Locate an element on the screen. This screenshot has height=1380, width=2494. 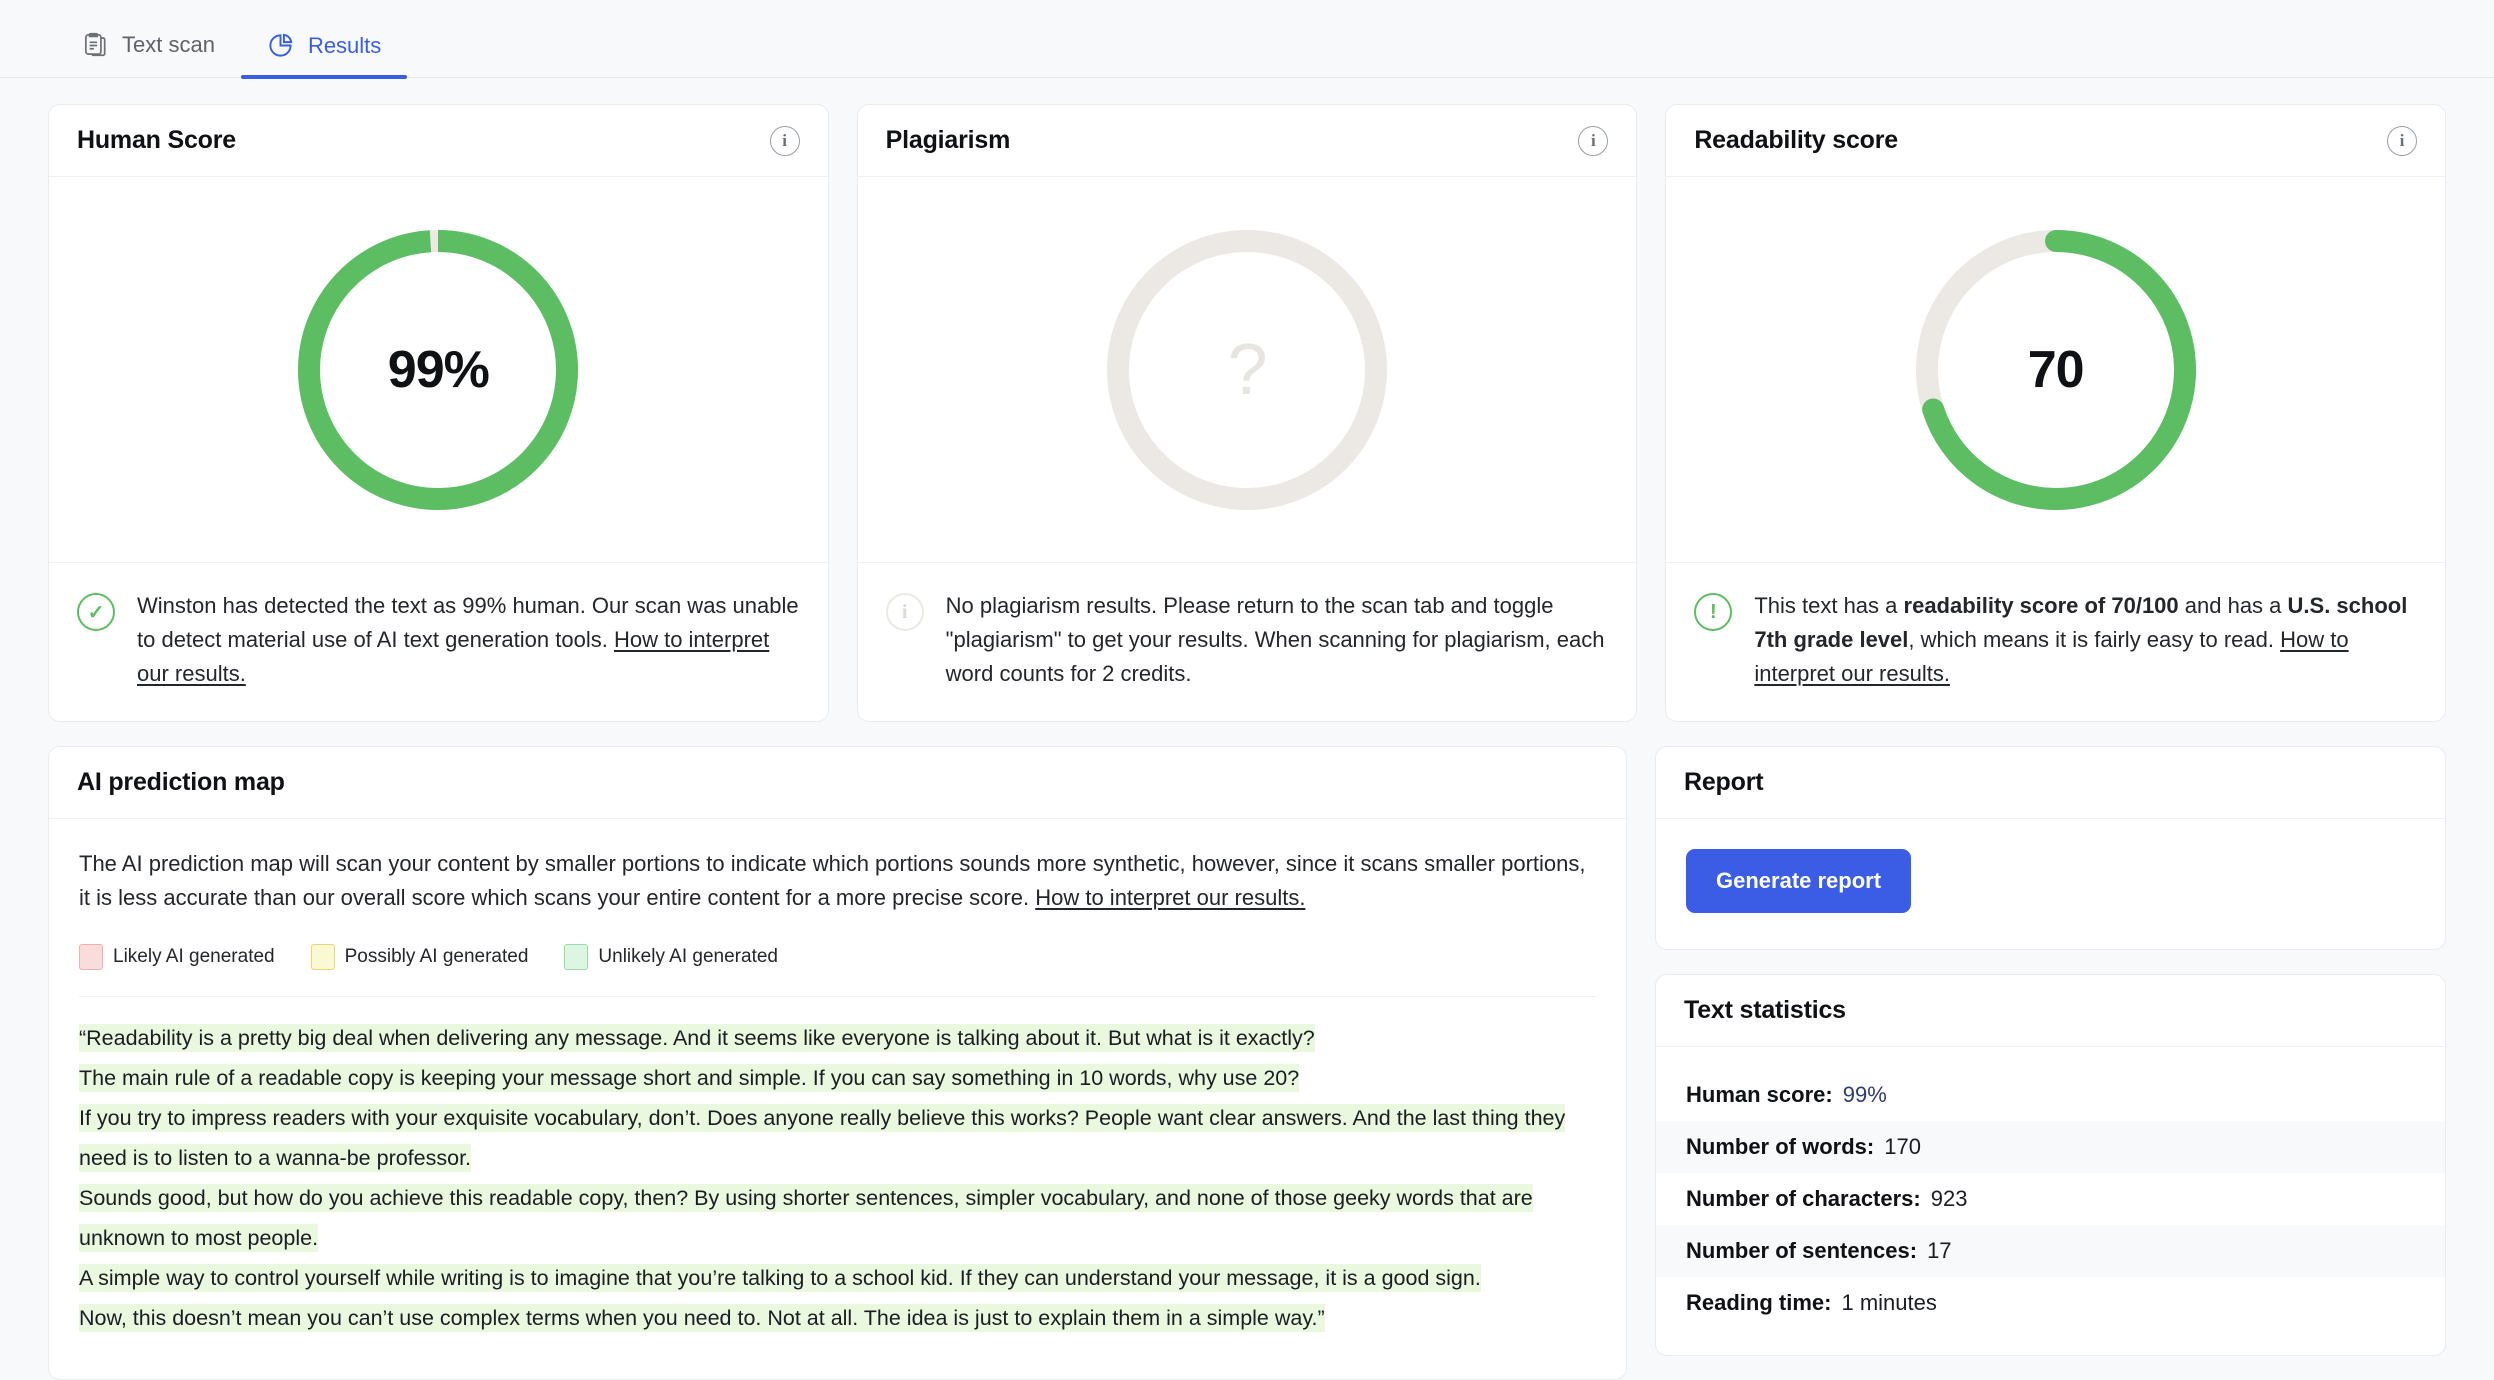
stat-row: Number of sentences: 17 is located at coordinates (2050, 1251).